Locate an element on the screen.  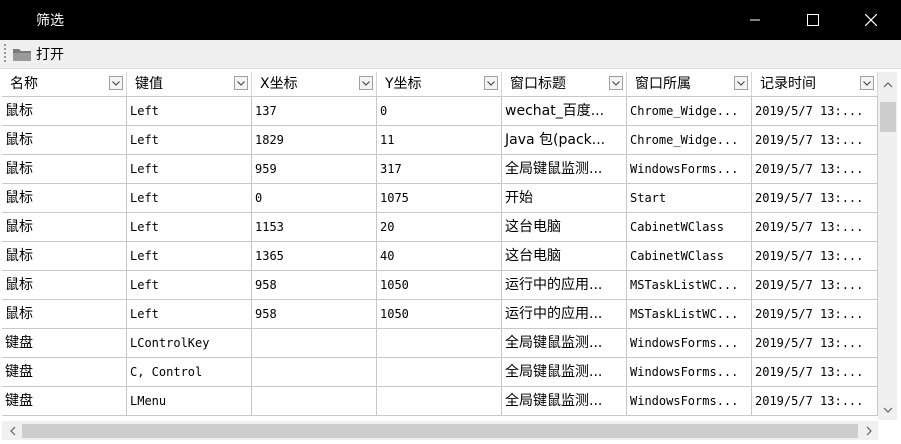
scroll-up-arrow-icon is located at coordinates (887, 84).